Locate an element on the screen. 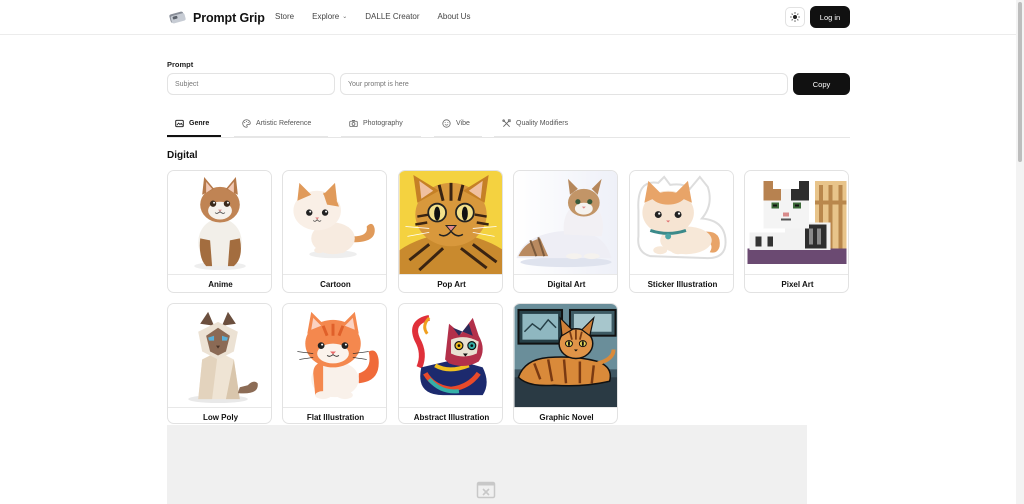 The width and height of the screenshot is (1024, 504). tab-genre-label: Genre is located at coordinates (199, 123).